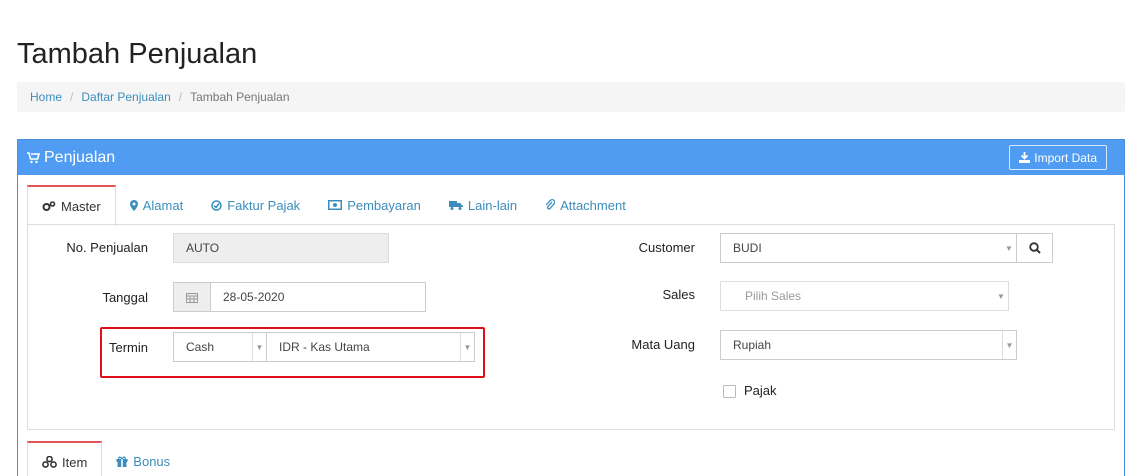 This screenshot has width=1138, height=476. Describe the element at coordinates (220, 347) in the screenshot. I see `termin-select: Cash ▼` at that location.